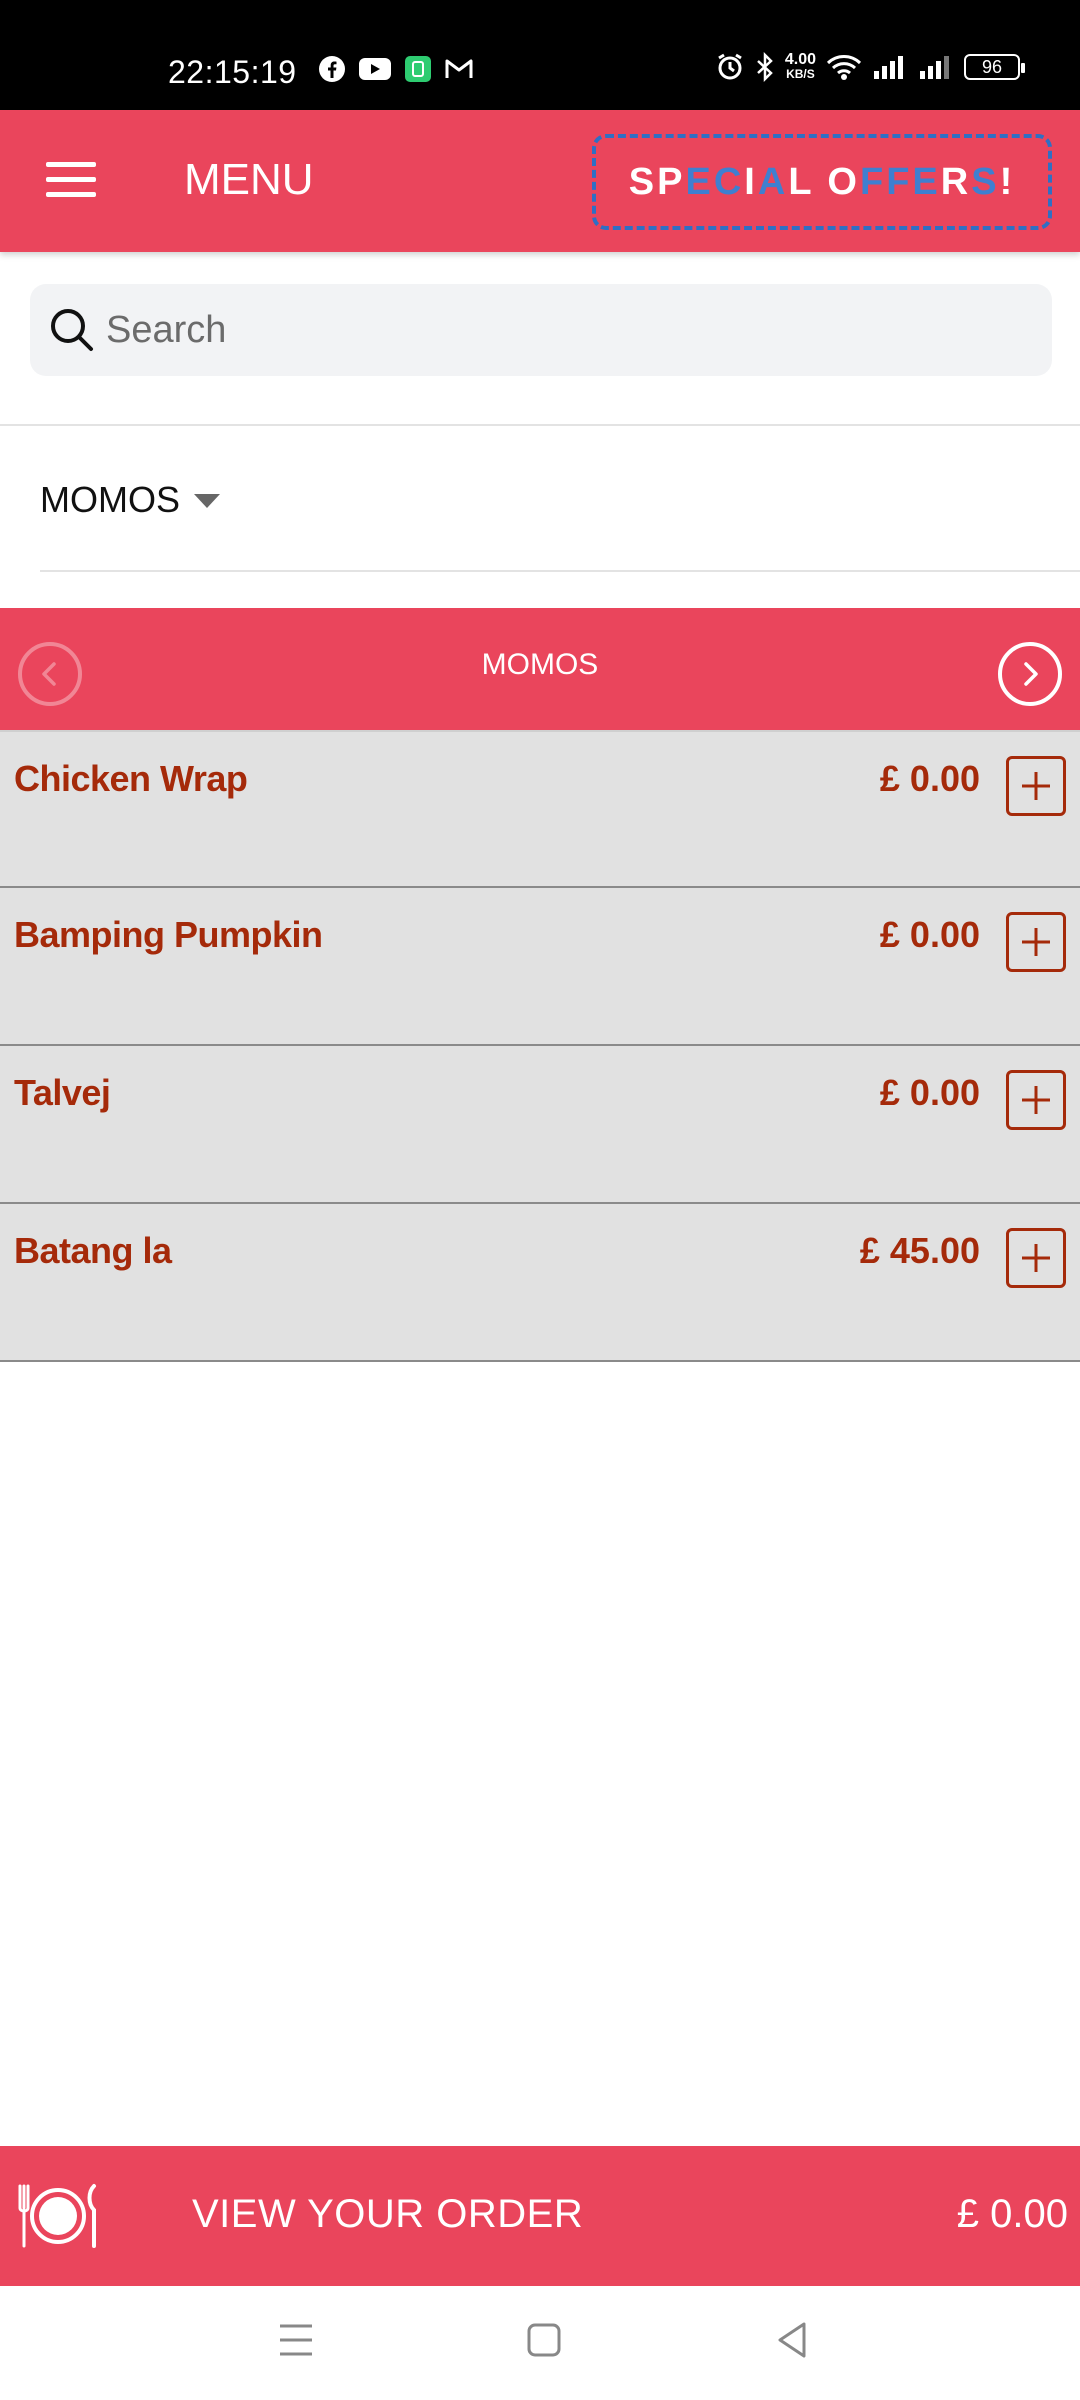  I want to click on recent-apps-icon, so click(296, 2340).